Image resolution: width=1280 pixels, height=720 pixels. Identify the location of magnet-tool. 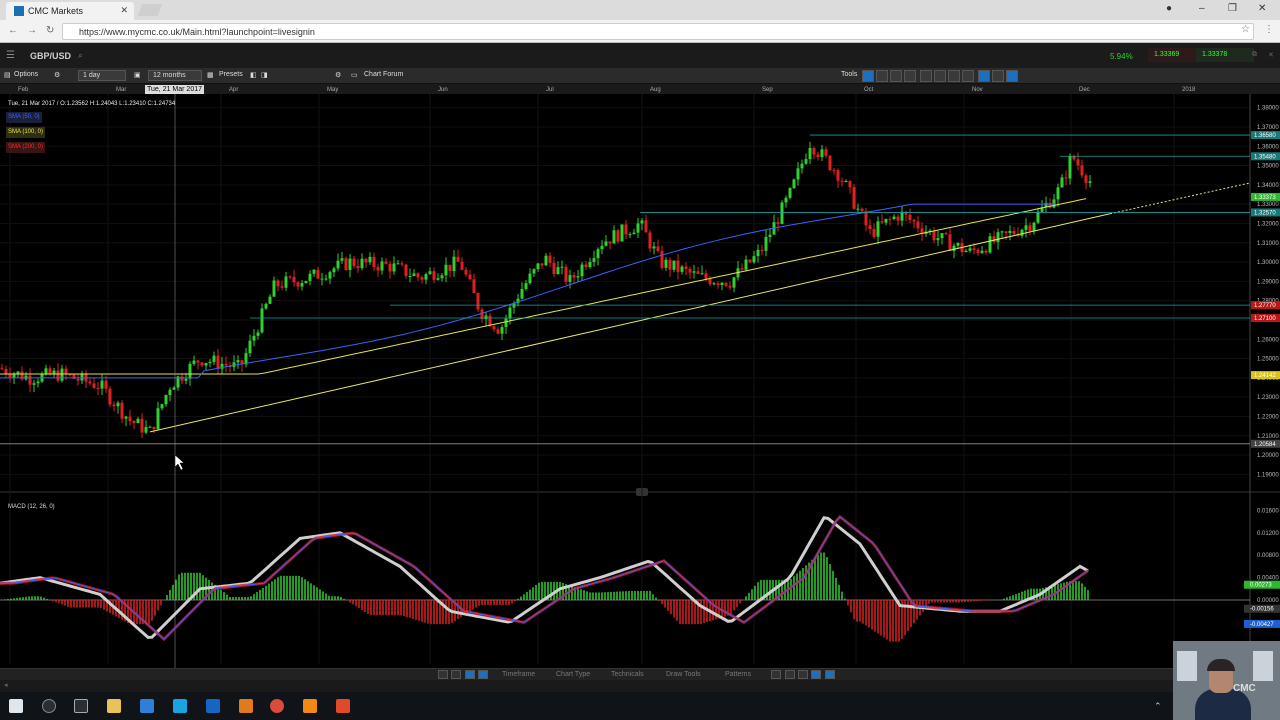
(984, 76).